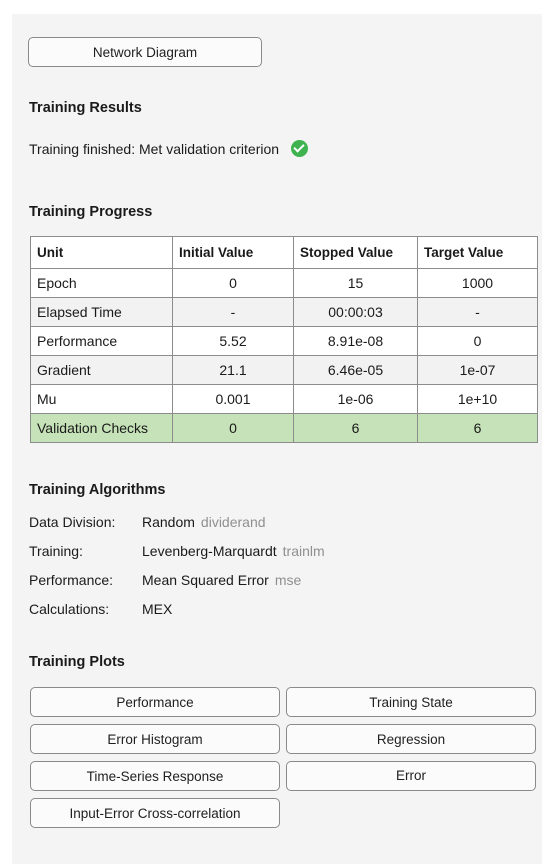 The image size is (542, 864). Describe the element at coordinates (101, 252) in the screenshot. I see `column-header: Unit` at that location.